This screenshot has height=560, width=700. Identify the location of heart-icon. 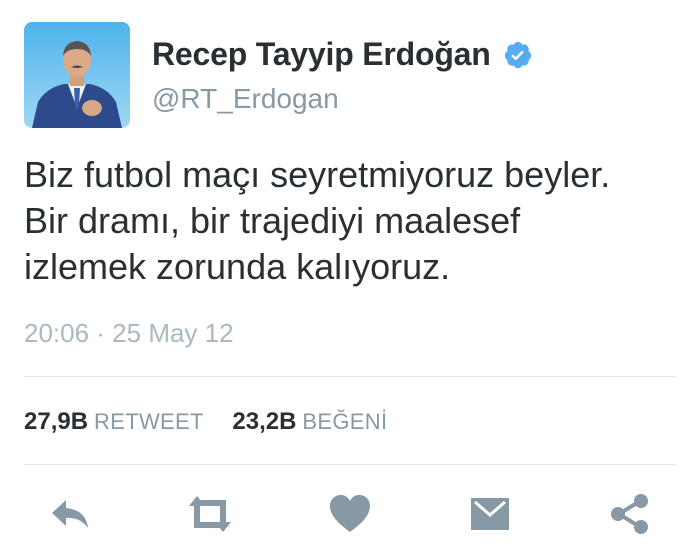
(350, 513).